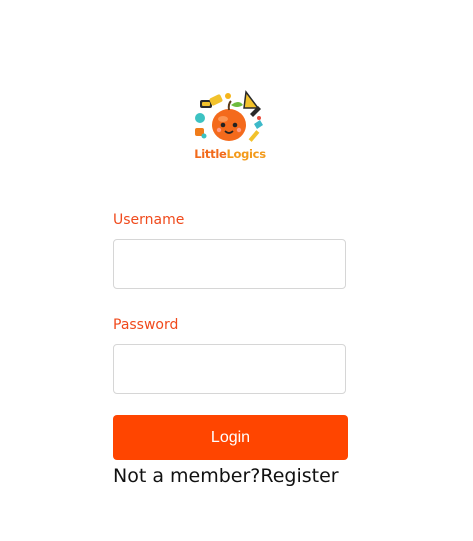 The width and height of the screenshot is (473, 541). Describe the element at coordinates (229, 116) in the screenshot. I see `apple-mascot-logo-icon` at that location.